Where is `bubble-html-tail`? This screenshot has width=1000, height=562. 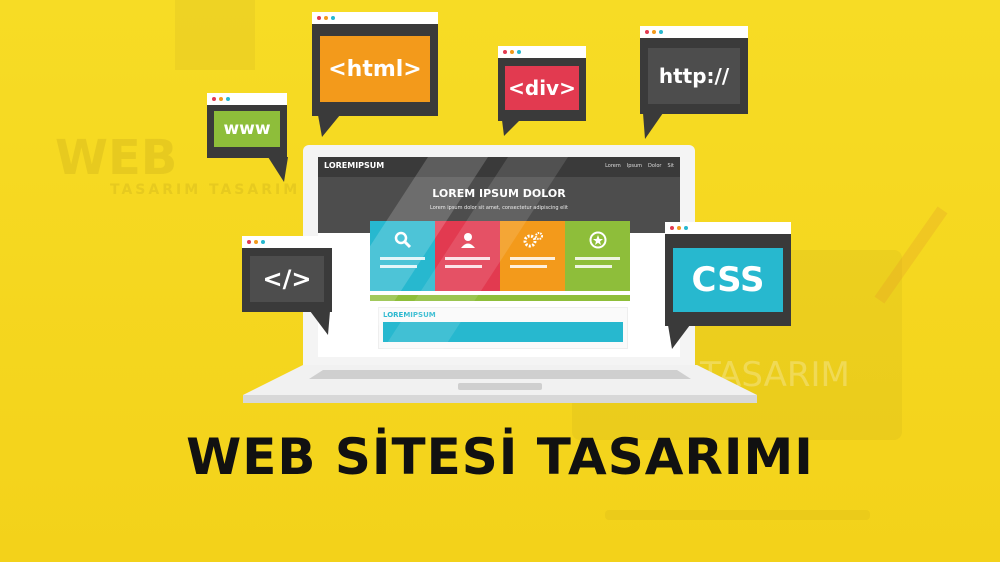 bubble-html-tail is located at coordinates (329, 126).